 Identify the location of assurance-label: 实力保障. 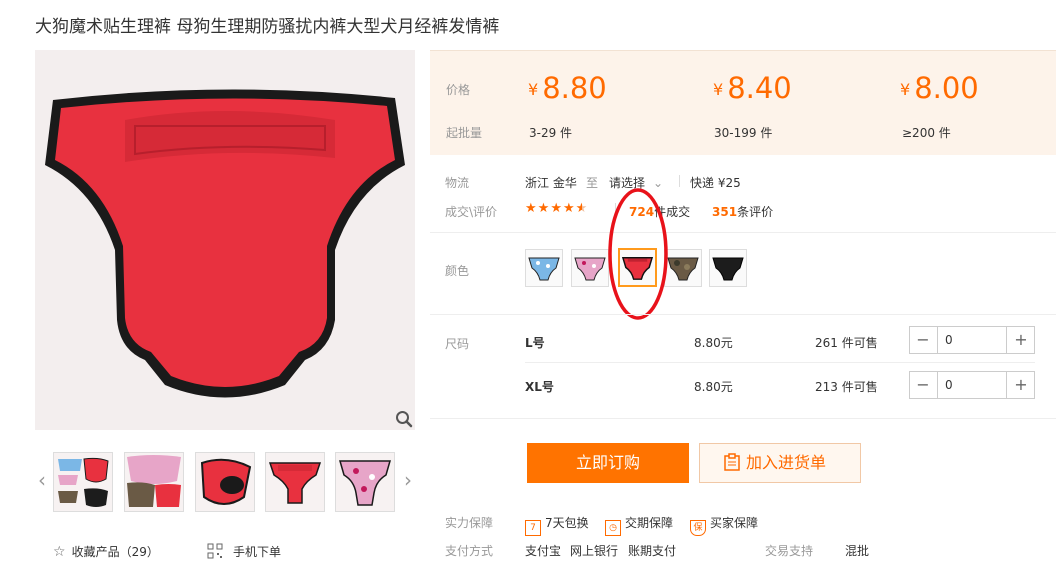
(469, 523).